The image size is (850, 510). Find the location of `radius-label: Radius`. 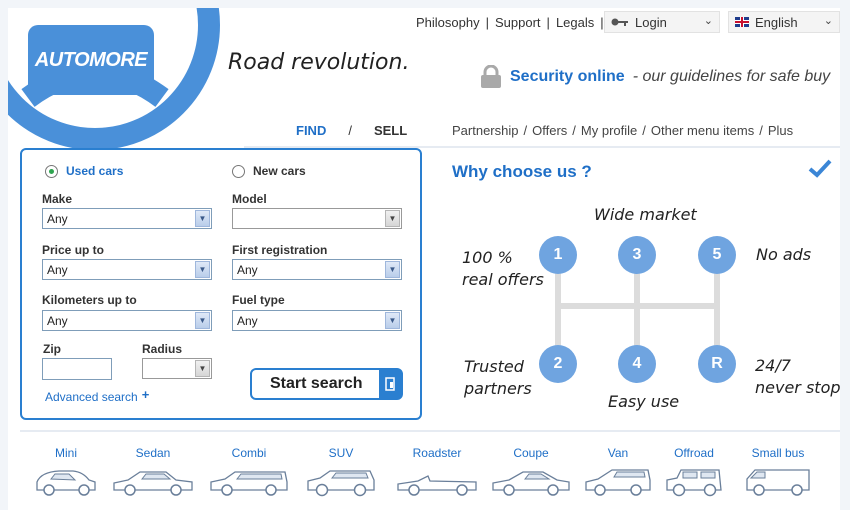

radius-label: Radius is located at coordinates (162, 349).